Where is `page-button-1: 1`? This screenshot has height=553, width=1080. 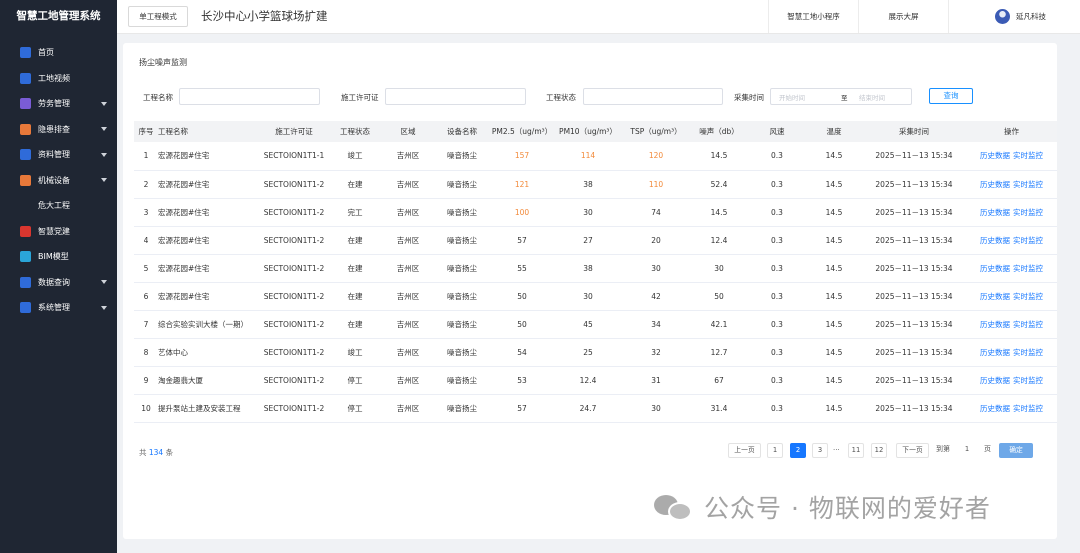 page-button-1: 1 is located at coordinates (775, 450).